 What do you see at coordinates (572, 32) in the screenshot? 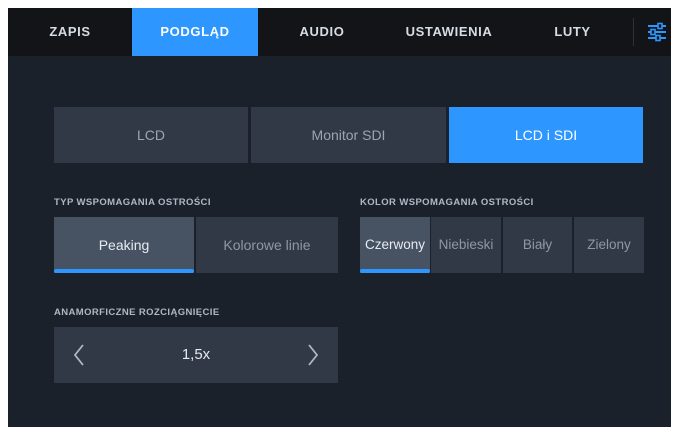
I see `tab-luty: LUTY` at bounding box center [572, 32].